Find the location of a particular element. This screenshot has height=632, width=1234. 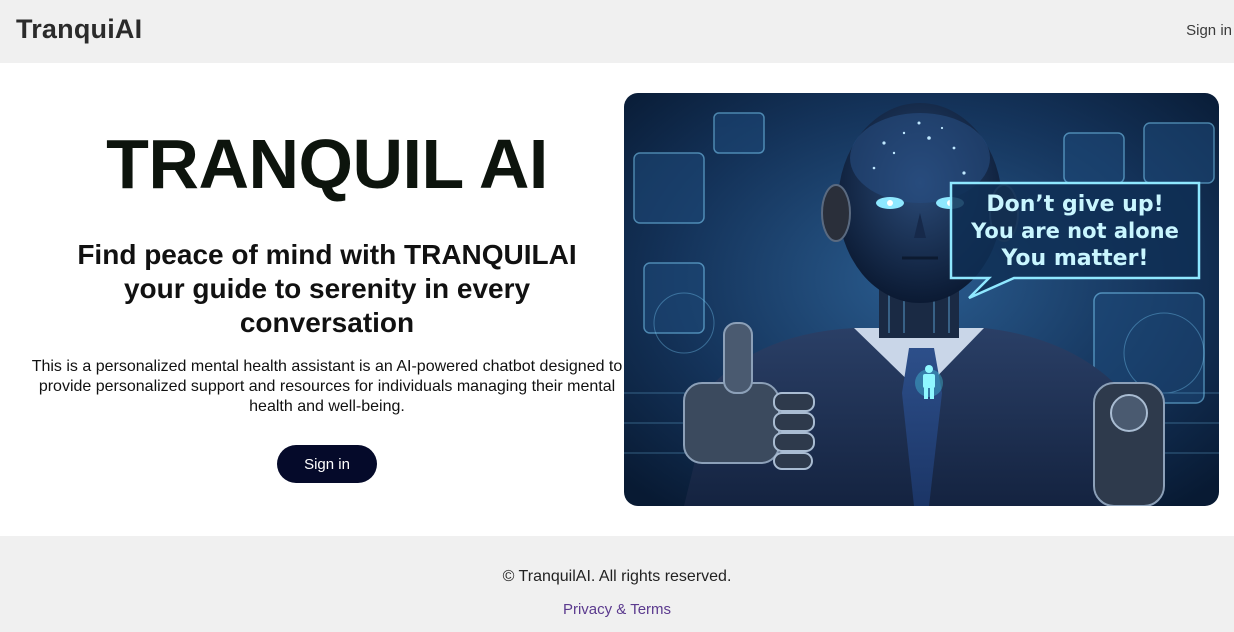

hero-title: TRANQUIL AI is located at coordinates (327, 164).